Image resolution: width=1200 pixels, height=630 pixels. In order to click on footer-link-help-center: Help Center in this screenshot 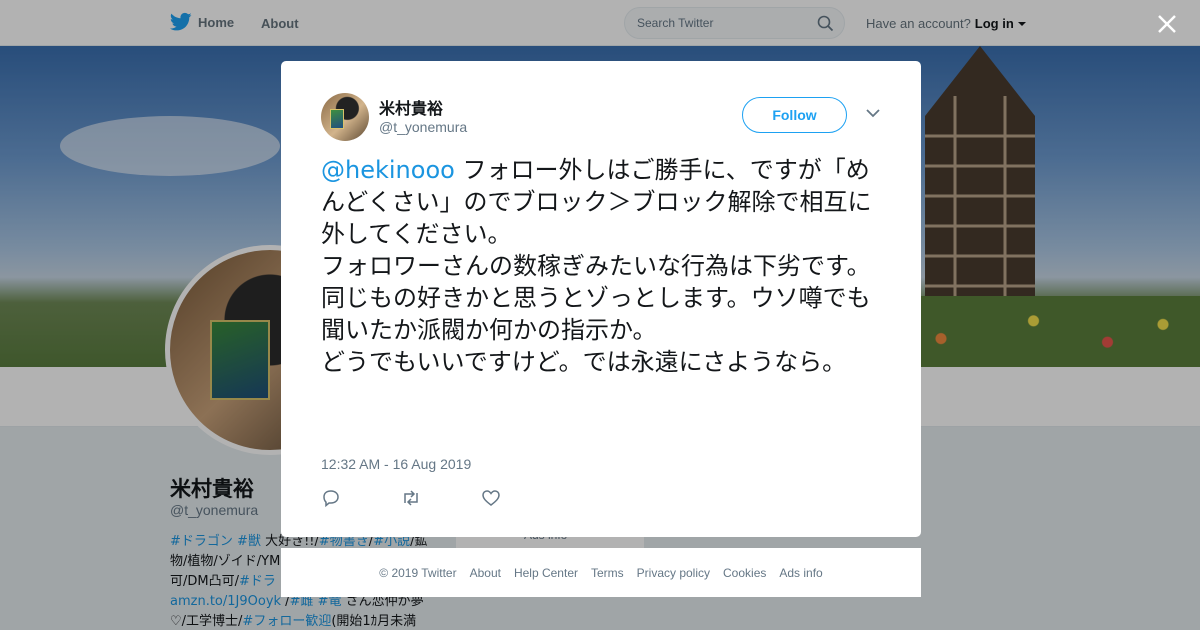, I will do `click(546, 573)`.